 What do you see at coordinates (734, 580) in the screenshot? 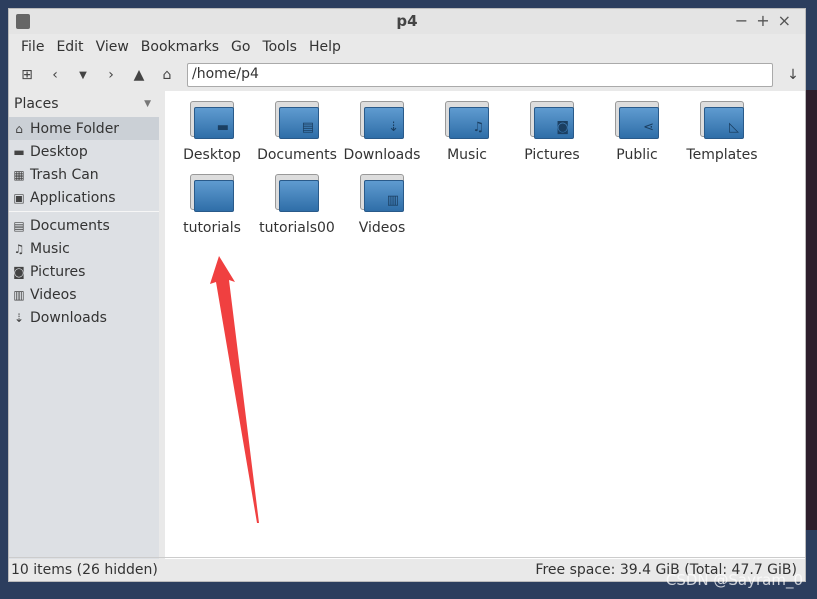
I see `watermark: CSDN @Sayram_0` at bounding box center [734, 580].